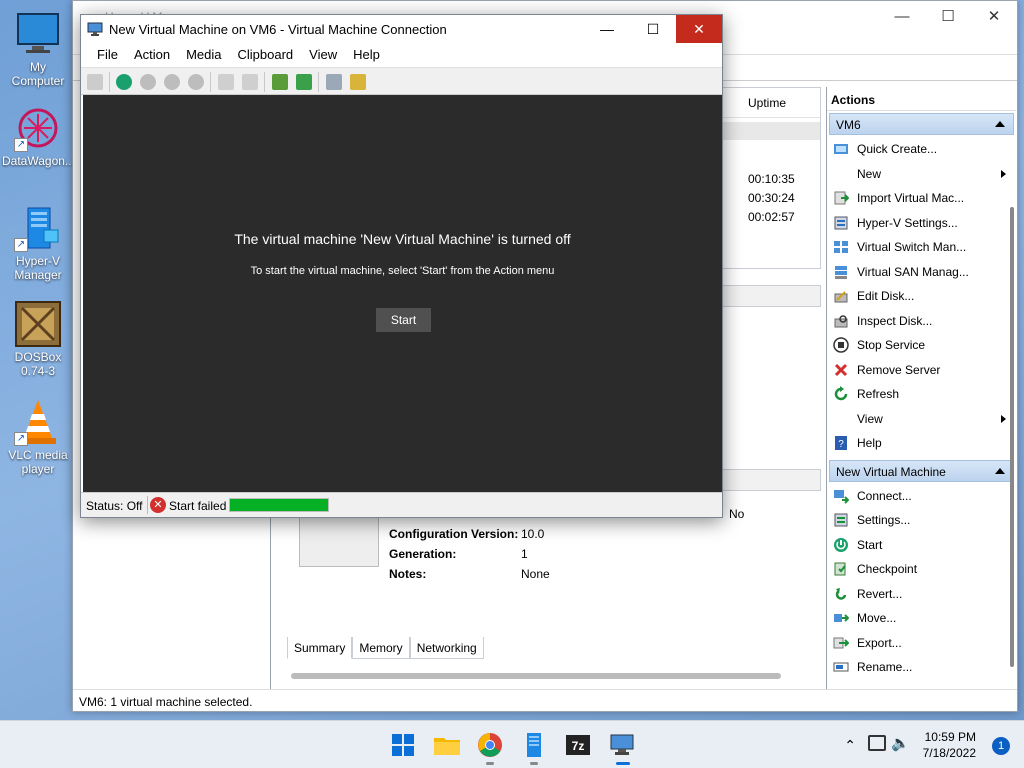  Describe the element at coordinates (381, 648) in the screenshot. I see `tab-memory: Memory` at that location.